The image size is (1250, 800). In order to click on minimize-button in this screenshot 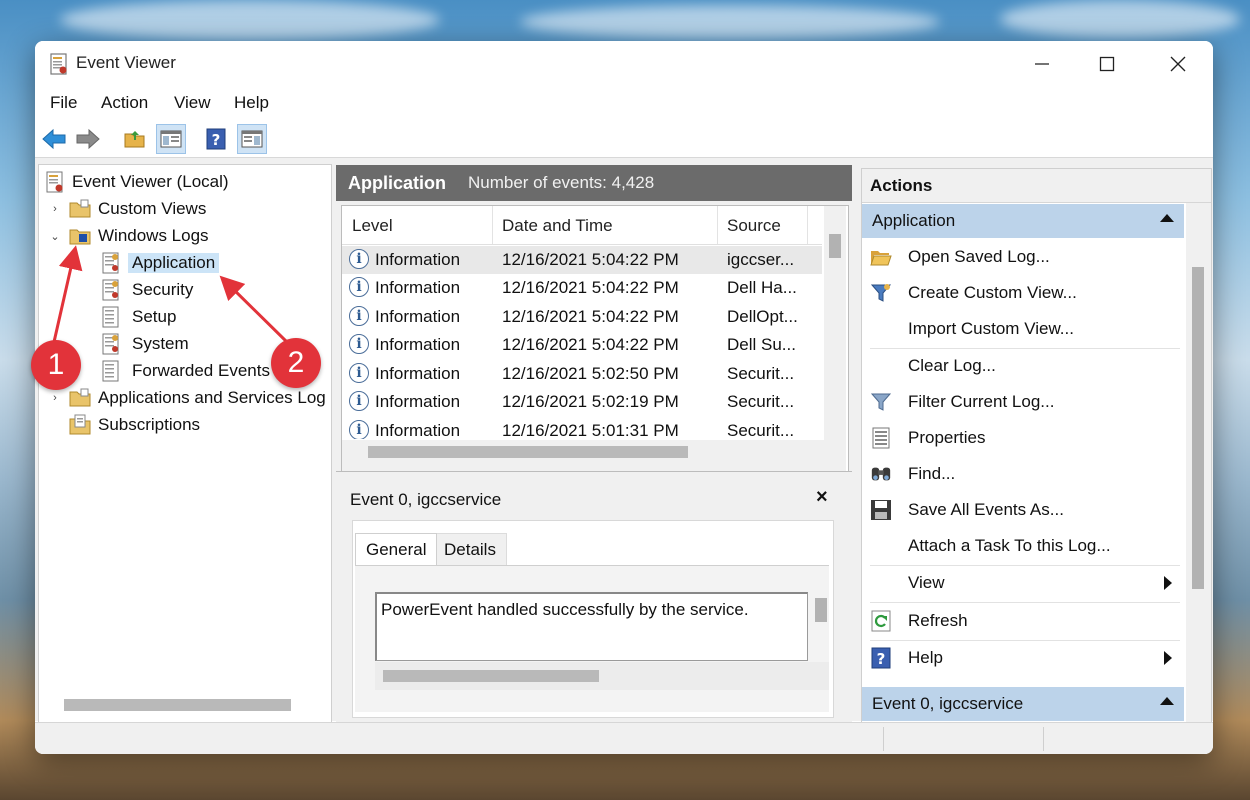, I will do `click(1042, 64)`.